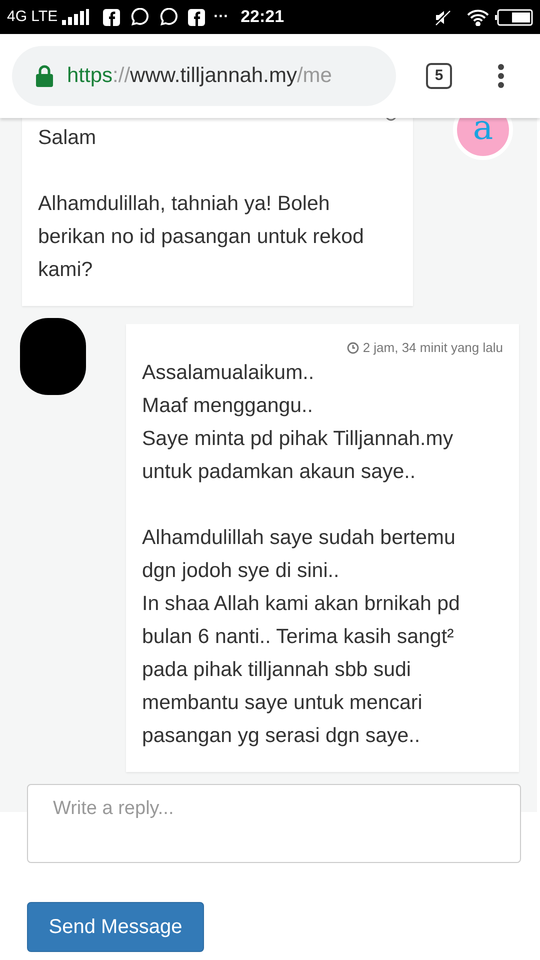  I want to click on address-bar: https://www.tilljannah.my/me, so click(204, 76).